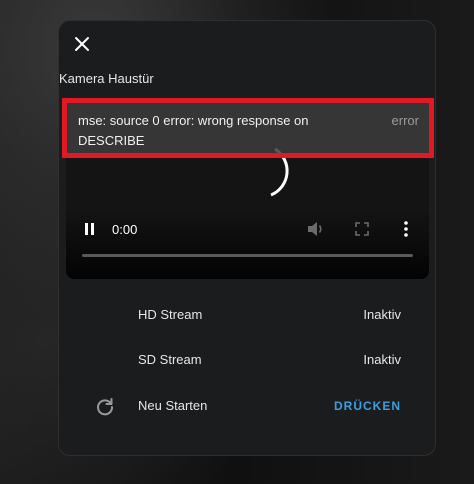 The width and height of the screenshot is (474, 484). I want to click on close-icon, so click(82, 44).